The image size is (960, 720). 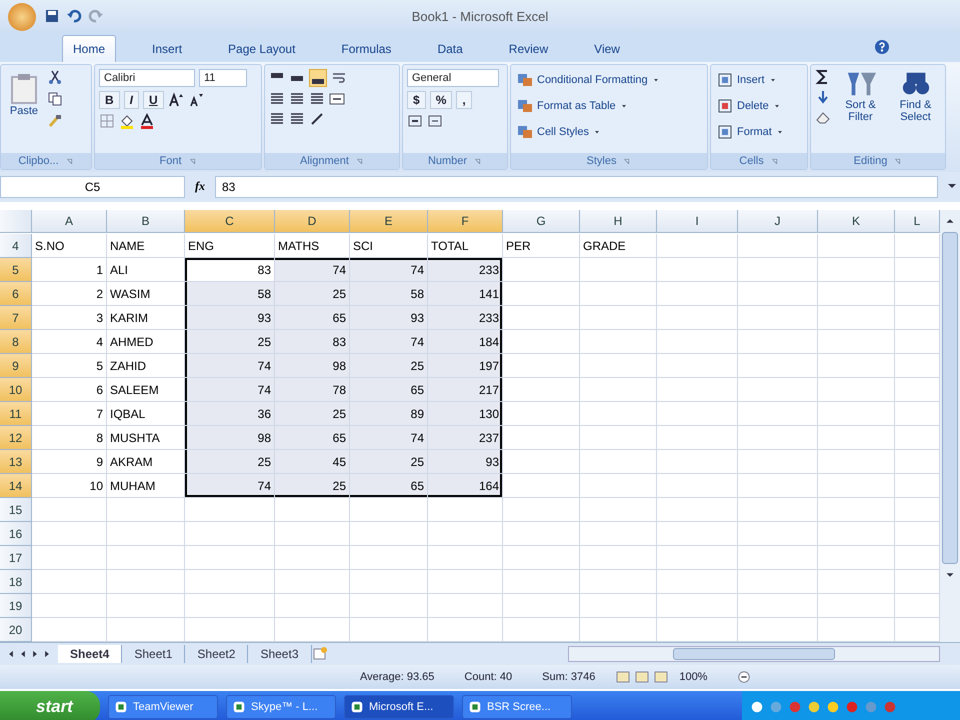 I want to click on ribbon-tab: View, so click(x=607, y=49).